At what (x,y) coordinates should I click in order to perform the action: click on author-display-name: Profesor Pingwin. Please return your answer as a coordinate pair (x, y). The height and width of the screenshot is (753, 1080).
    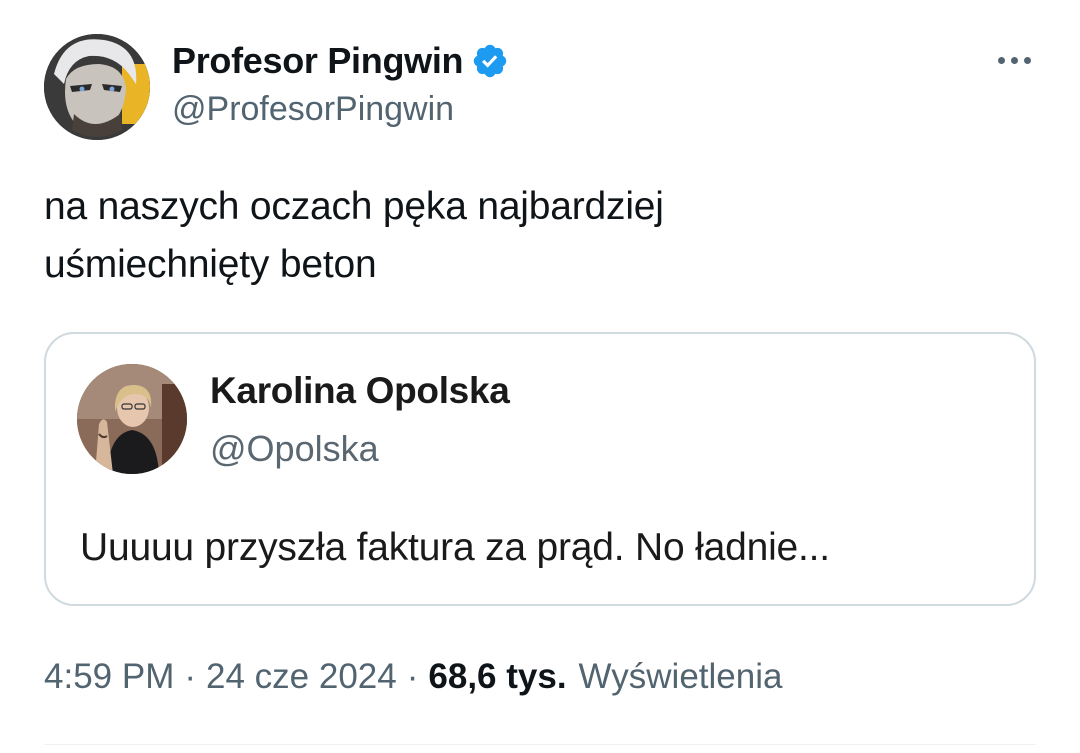
    Looking at the image, I should click on (318, 61).